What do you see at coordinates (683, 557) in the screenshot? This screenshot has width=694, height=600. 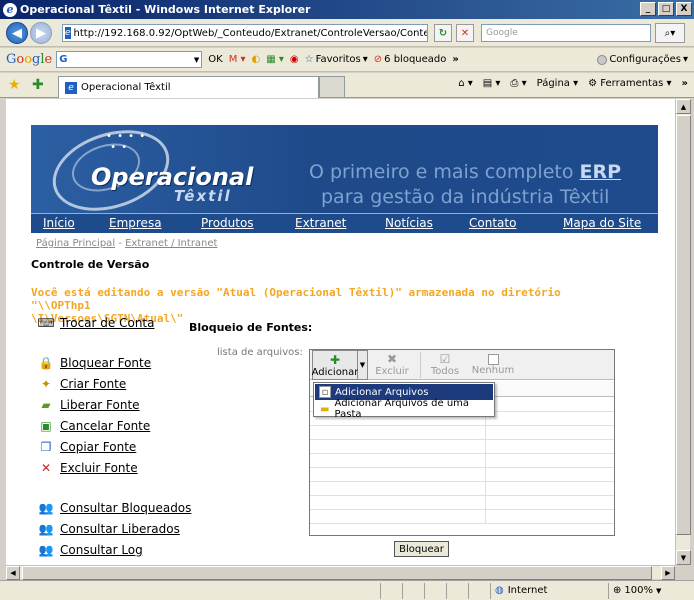 I see `scroll-down-icon: ▼` at bounding box center [683, 557].